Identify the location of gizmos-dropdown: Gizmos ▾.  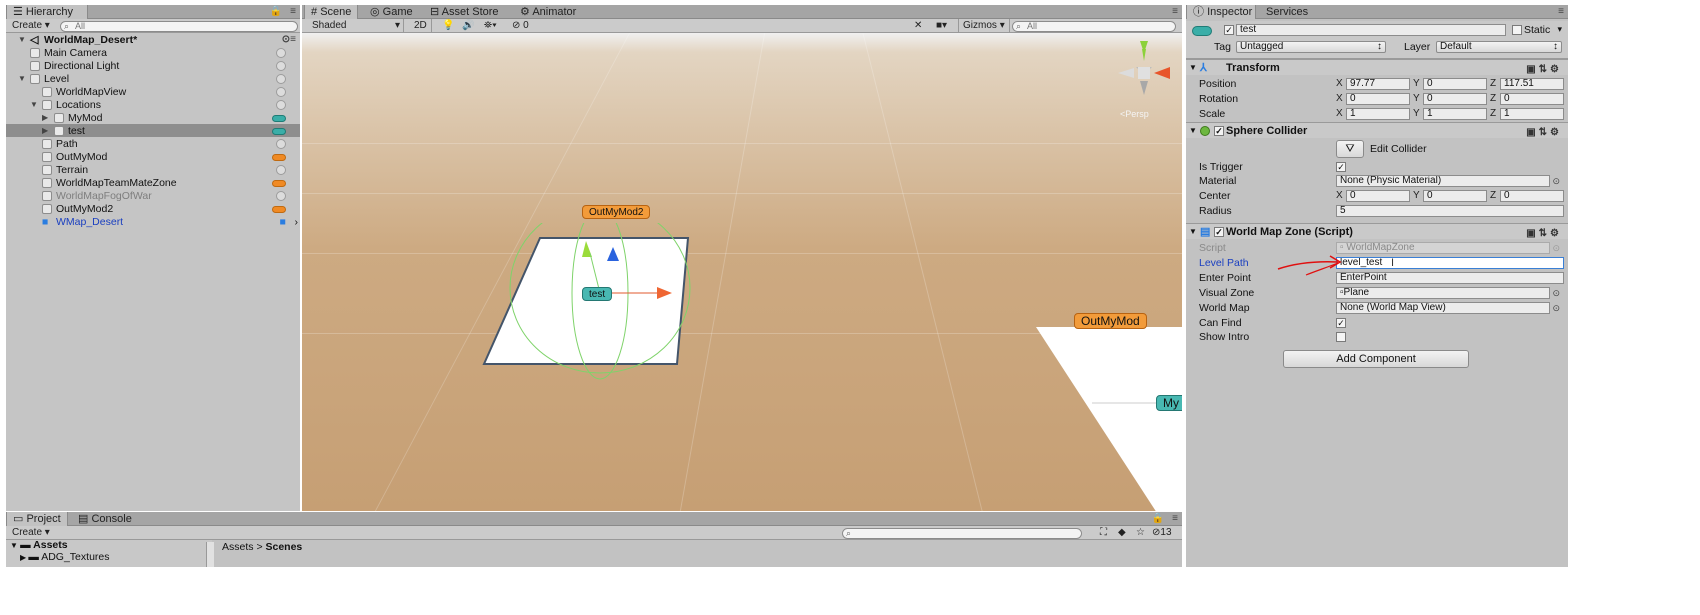
(984, 26).